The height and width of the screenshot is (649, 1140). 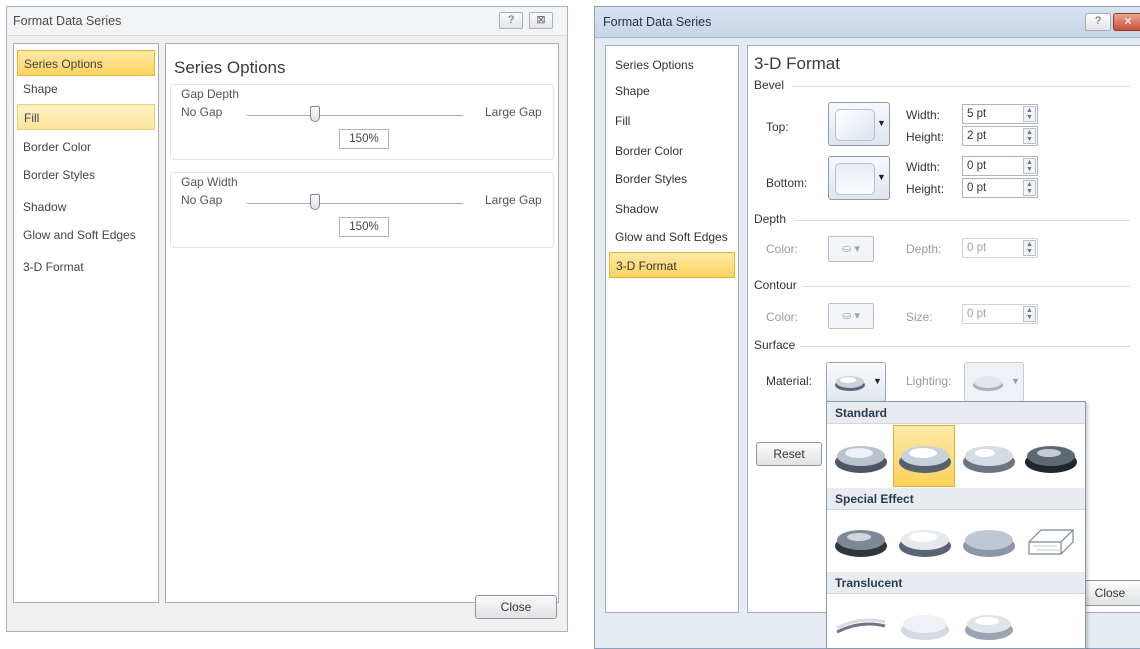 I want to click on contour-size-value: 0 pt, so click(x=977, y=314).